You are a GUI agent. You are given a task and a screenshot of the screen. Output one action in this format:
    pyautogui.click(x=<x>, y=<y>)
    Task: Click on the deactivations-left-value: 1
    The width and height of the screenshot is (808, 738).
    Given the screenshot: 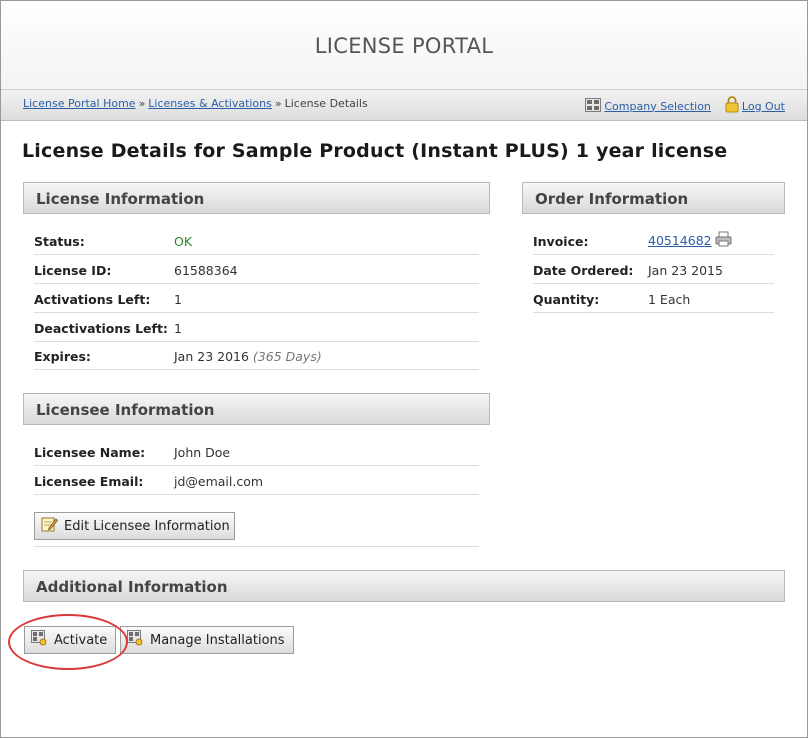 What is the action you would take?
    pyautogui.click(x=178, y=328)
    